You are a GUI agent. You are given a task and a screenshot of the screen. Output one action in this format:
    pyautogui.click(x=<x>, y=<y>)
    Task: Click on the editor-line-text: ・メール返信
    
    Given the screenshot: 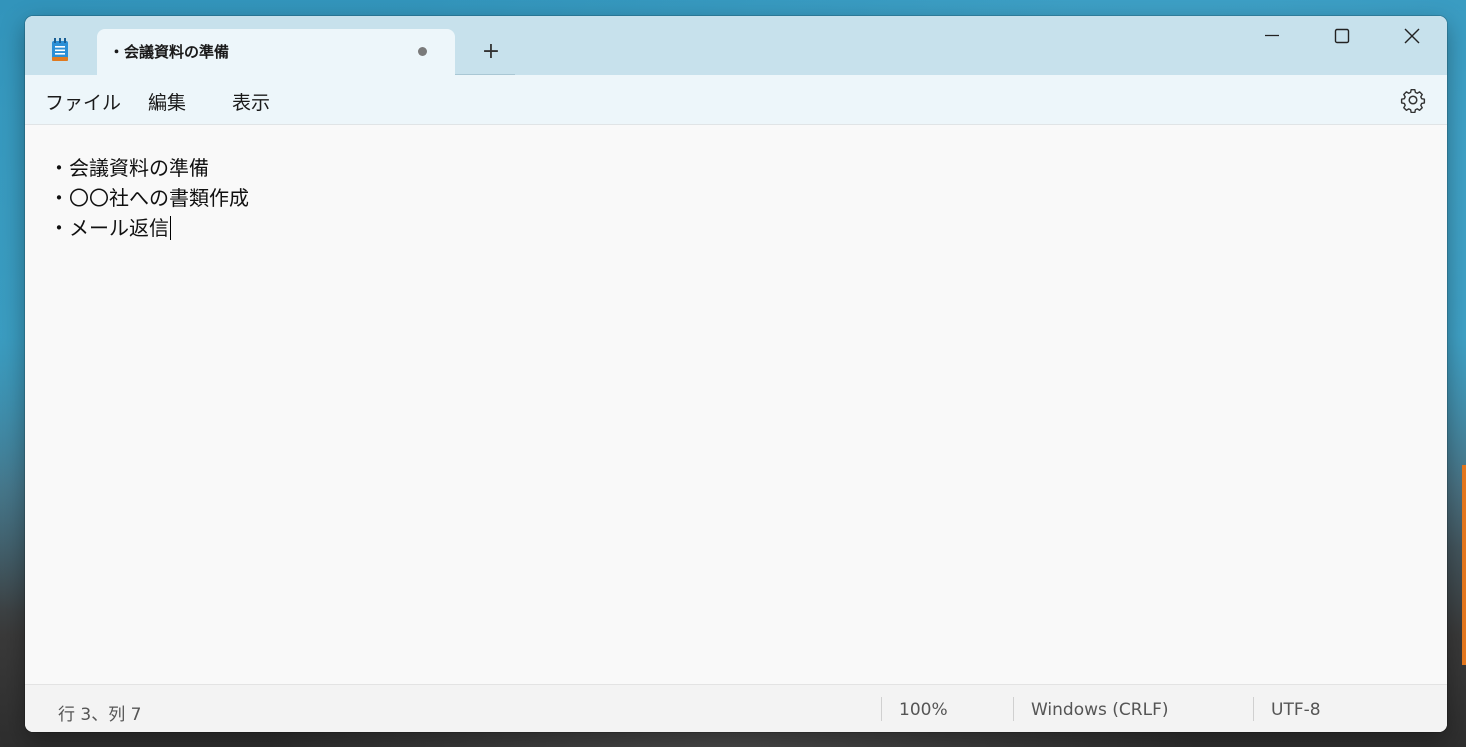 What is the action you would take?
    pyautogui.click(x=109, y=228)
    